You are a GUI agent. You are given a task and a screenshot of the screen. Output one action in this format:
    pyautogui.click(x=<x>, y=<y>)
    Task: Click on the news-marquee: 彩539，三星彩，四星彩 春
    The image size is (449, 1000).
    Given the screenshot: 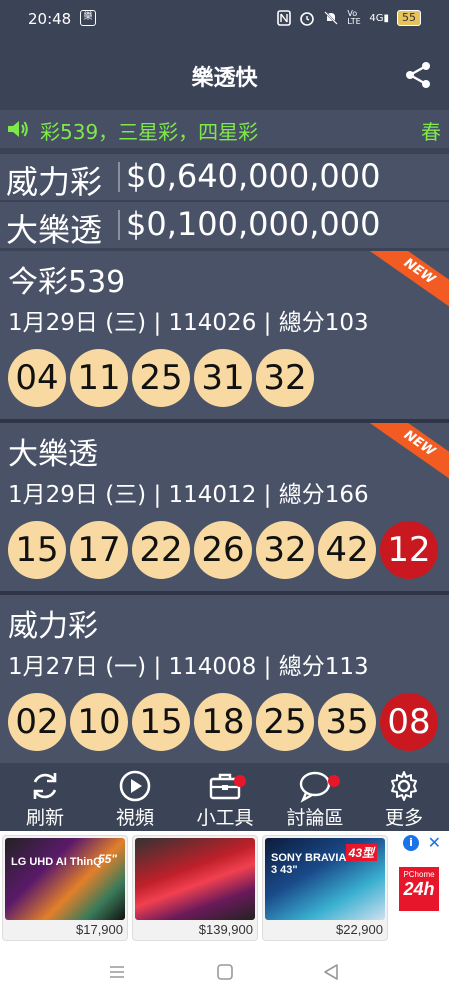 What is the action you would take?
    pyautogui.click(x=224, y=129)
    